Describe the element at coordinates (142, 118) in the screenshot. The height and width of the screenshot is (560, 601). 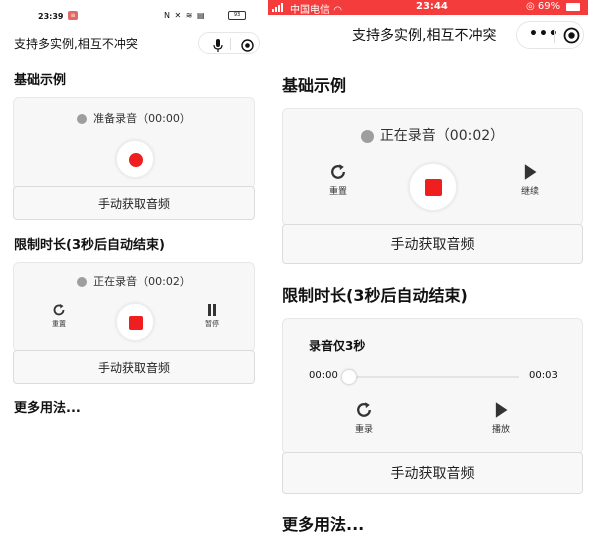
I see `status-text: 准备录音（00:00）` at that location.